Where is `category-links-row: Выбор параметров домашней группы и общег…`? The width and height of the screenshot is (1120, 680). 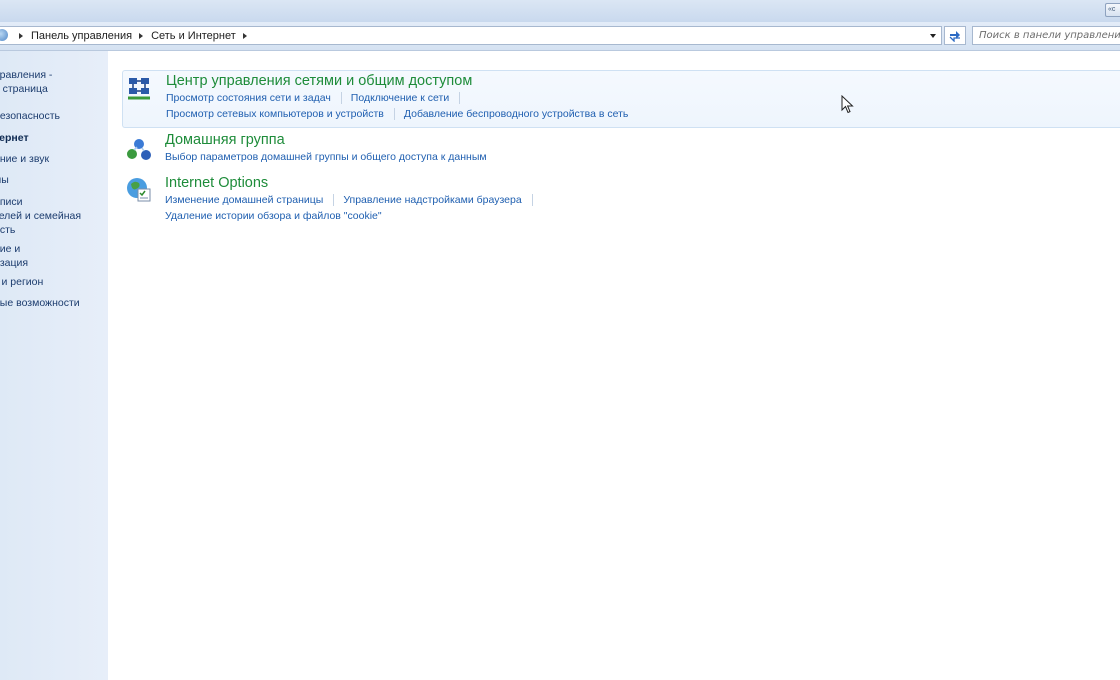 category-links-row: Выбор параметров домашней группы и общег… is located at coordinates (326, 157).